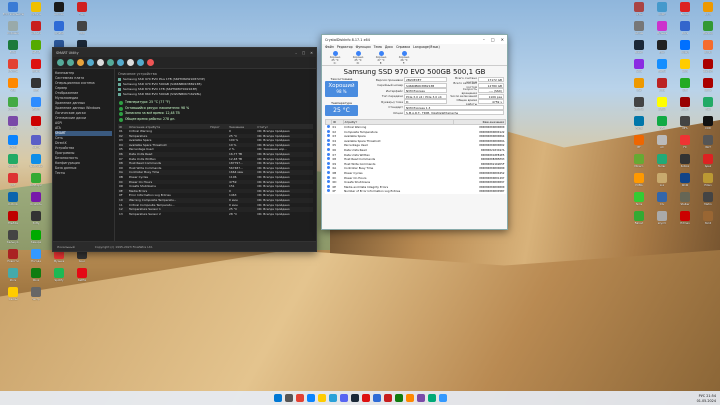  I want to click on driver-icon, so click(120, 62).